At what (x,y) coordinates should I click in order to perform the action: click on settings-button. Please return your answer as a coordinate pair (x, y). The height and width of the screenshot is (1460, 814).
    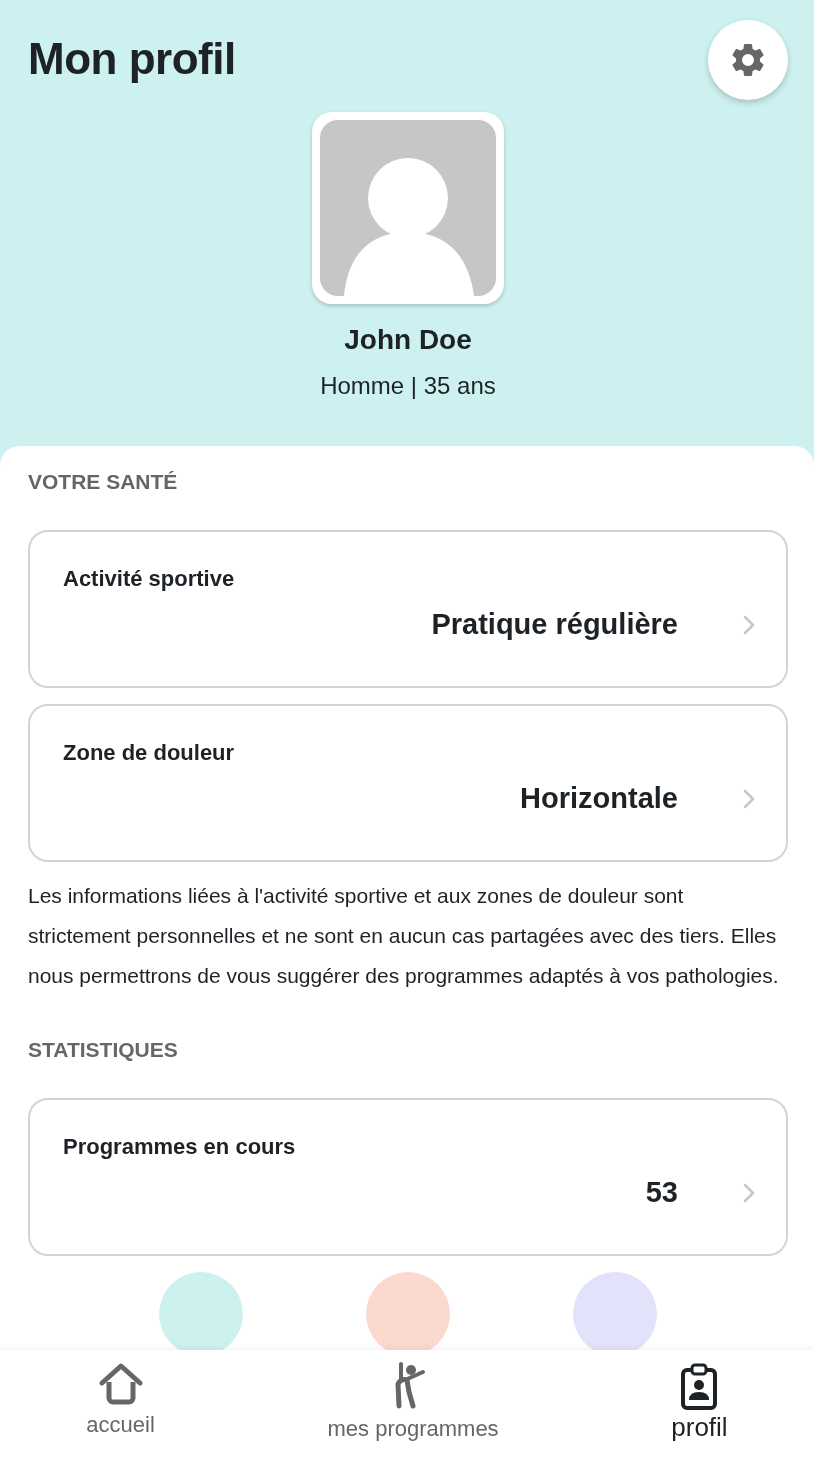
    Looking at the image, I should click on (748, 60).